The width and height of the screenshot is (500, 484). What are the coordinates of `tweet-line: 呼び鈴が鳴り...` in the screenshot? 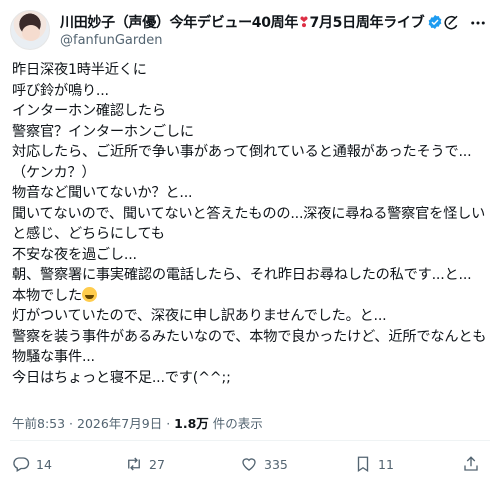 It's located at (60, 90).